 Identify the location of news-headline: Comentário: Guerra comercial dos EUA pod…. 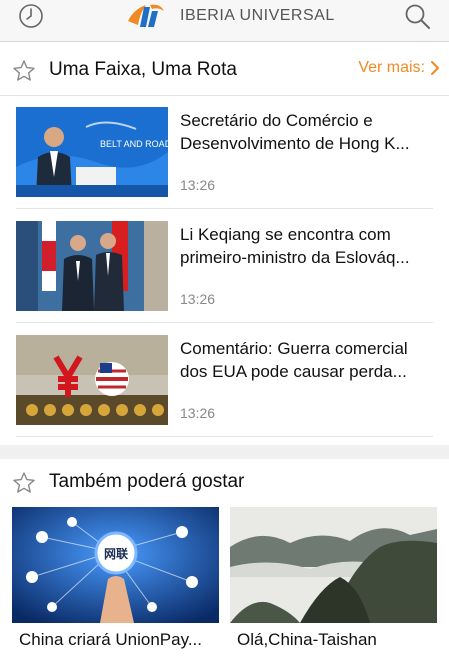
(306, 360).